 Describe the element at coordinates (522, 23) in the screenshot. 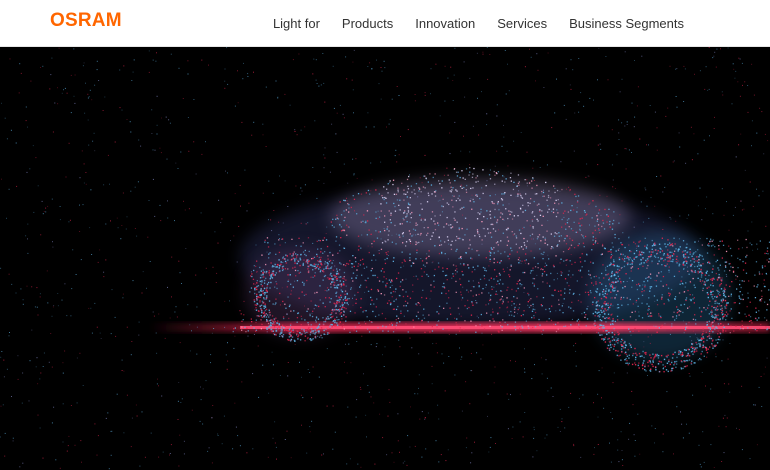

I see `nav-item-services: Services` at that location.